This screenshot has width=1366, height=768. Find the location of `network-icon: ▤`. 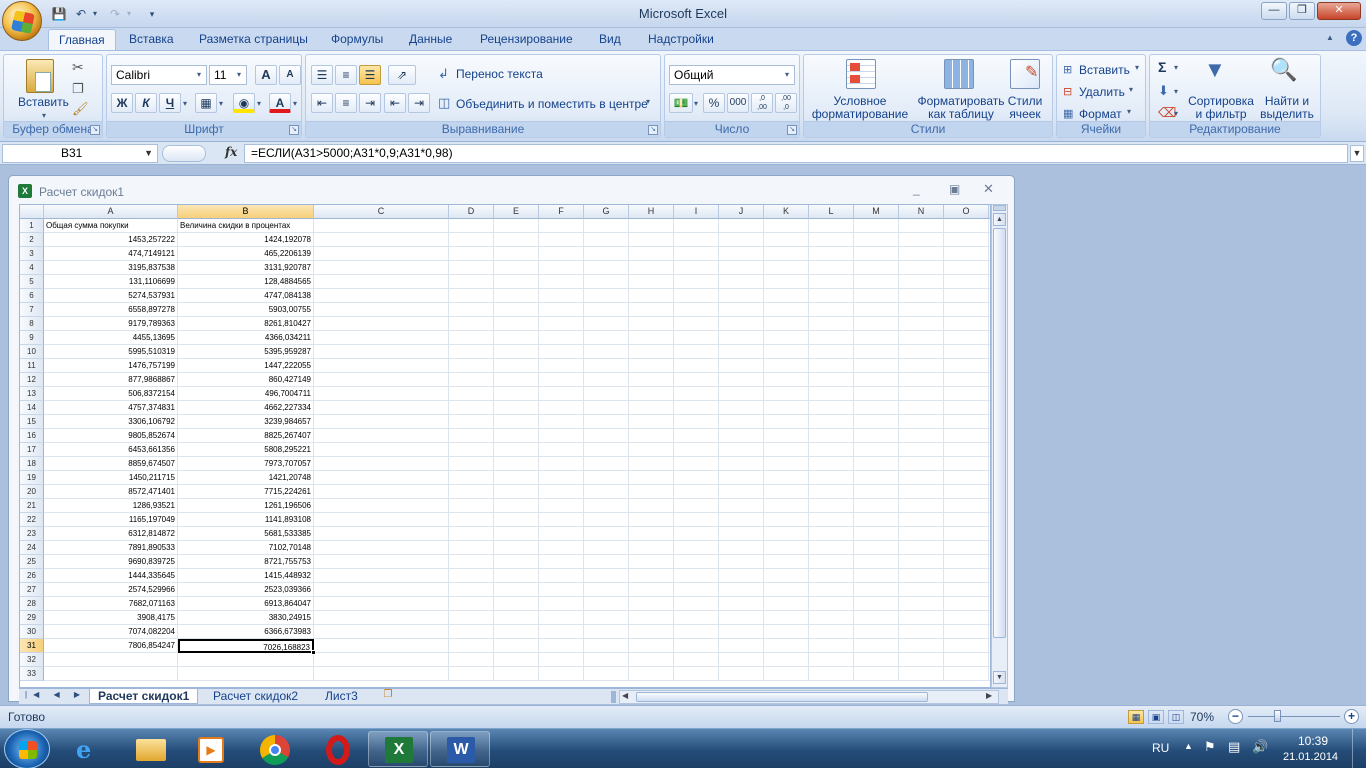

network-icon: ▤ is located at coordinates (1234, 747).